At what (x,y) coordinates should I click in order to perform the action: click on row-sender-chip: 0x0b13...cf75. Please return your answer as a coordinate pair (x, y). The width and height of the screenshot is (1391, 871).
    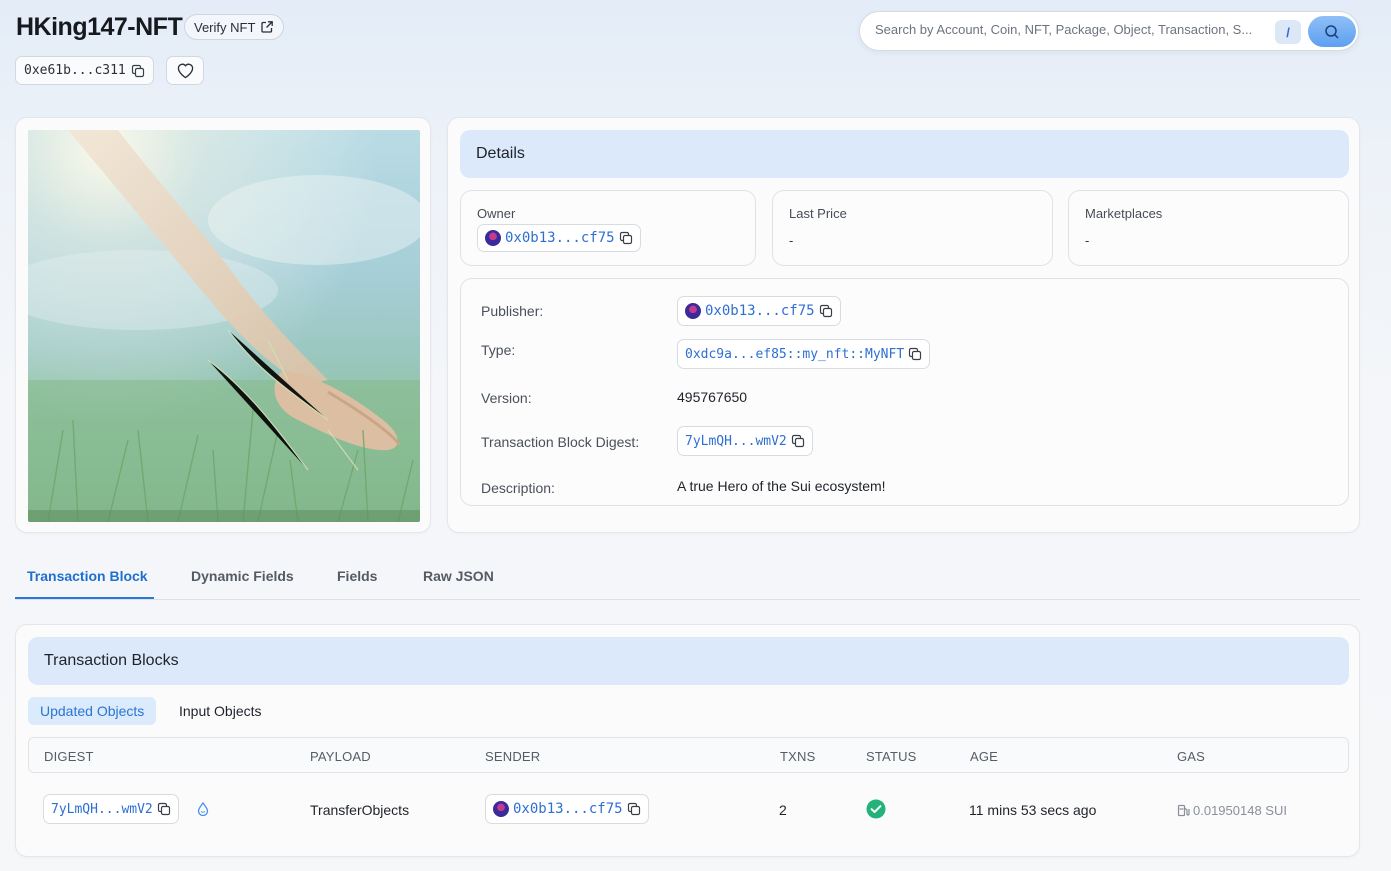
    Looking at the image, I should click on (567, 809).